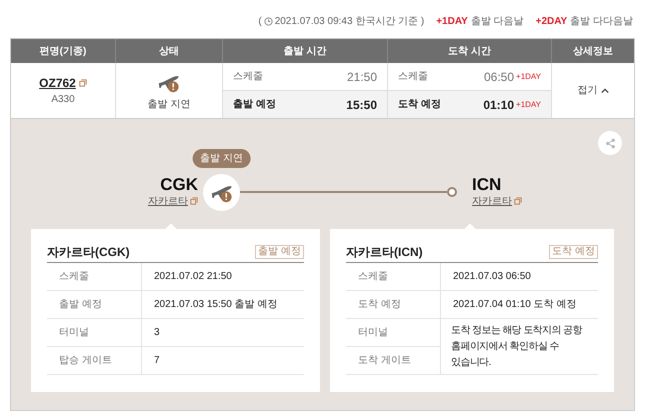  What do you see at coordinates (260, 21) in the screenshot?
I see `paren-text: (` at bounding box center [260, 21].